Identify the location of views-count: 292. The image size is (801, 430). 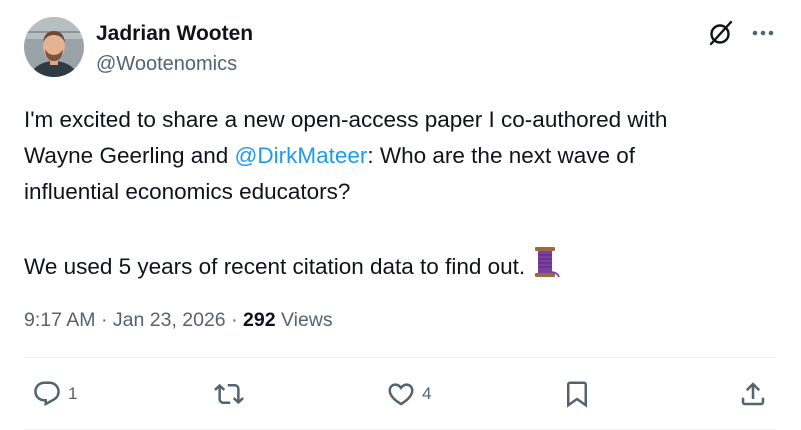
(259, 320).